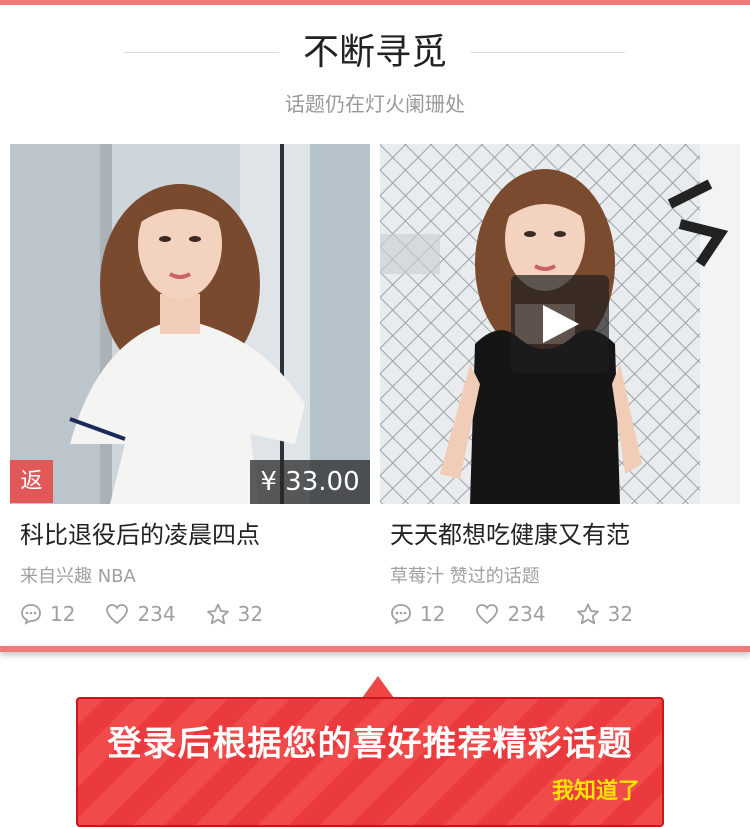 The image size is (750, 827). I want to click on topic-title: 科比退役后的凌晨四点, so click(140, 535).